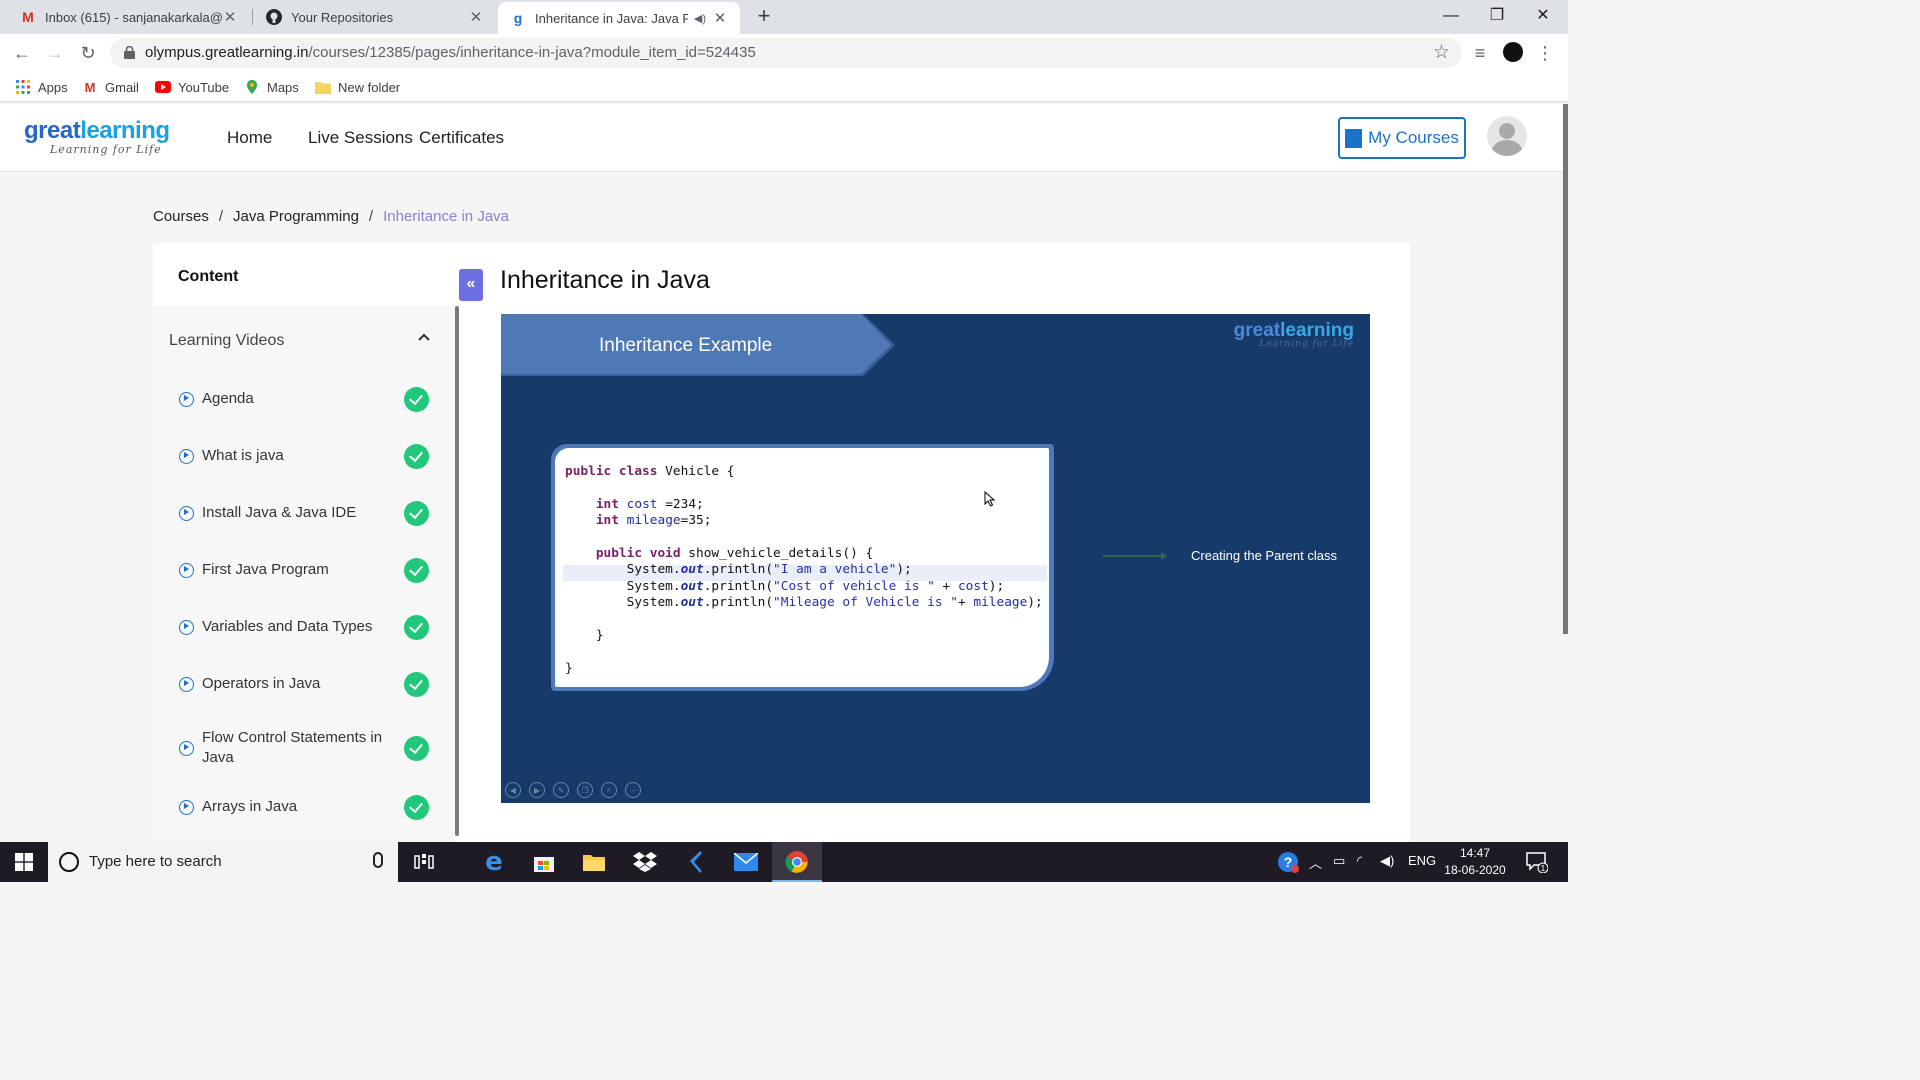 This screenshot has width=1920, height=1080. What do you see at coordinates (1507, 136) in the screenshot?
I see `user-avatar` at bounding box center [1507, 136].